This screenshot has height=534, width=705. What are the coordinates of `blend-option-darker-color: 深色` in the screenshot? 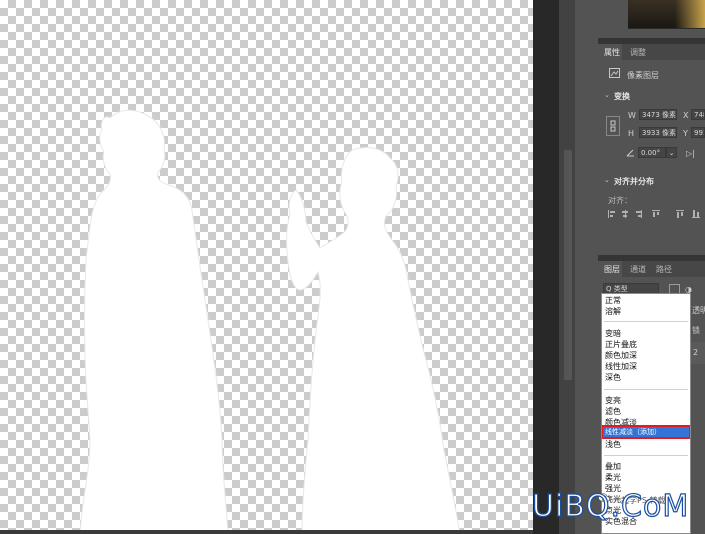 It's located at (613, 378).